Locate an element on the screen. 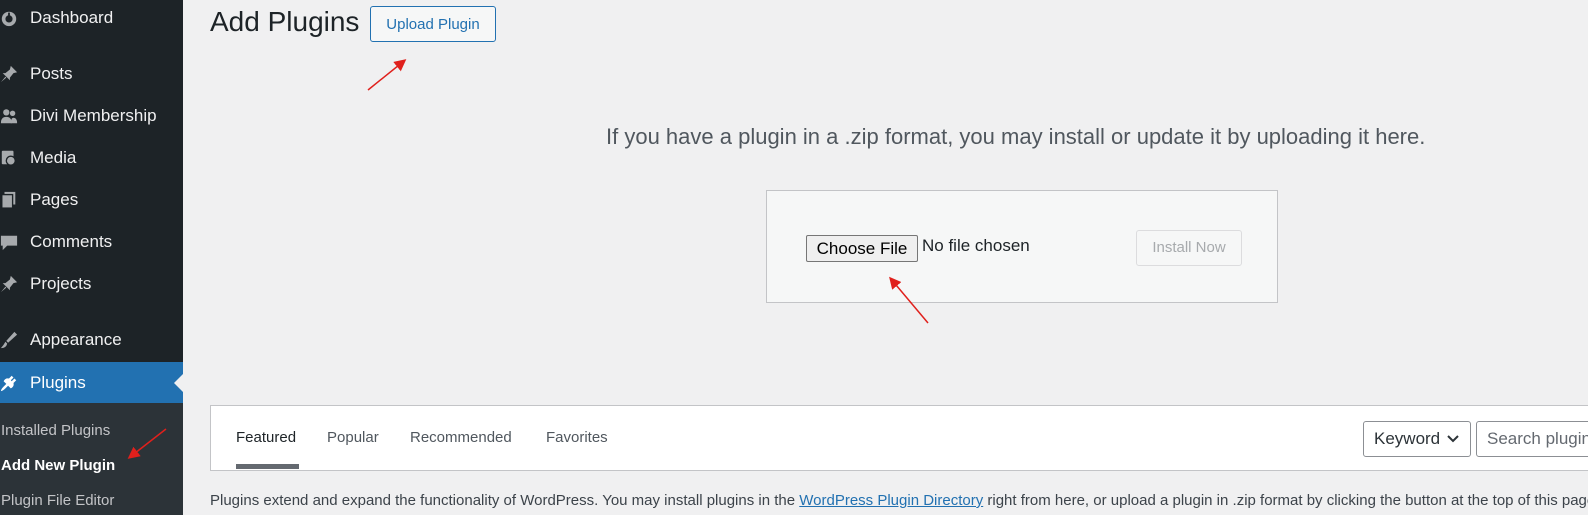 Image resolution: width=1588 pixels, height=515 pixels. submenu-installed-plugins: Installed Plugins is located at coordinates (55, 430).